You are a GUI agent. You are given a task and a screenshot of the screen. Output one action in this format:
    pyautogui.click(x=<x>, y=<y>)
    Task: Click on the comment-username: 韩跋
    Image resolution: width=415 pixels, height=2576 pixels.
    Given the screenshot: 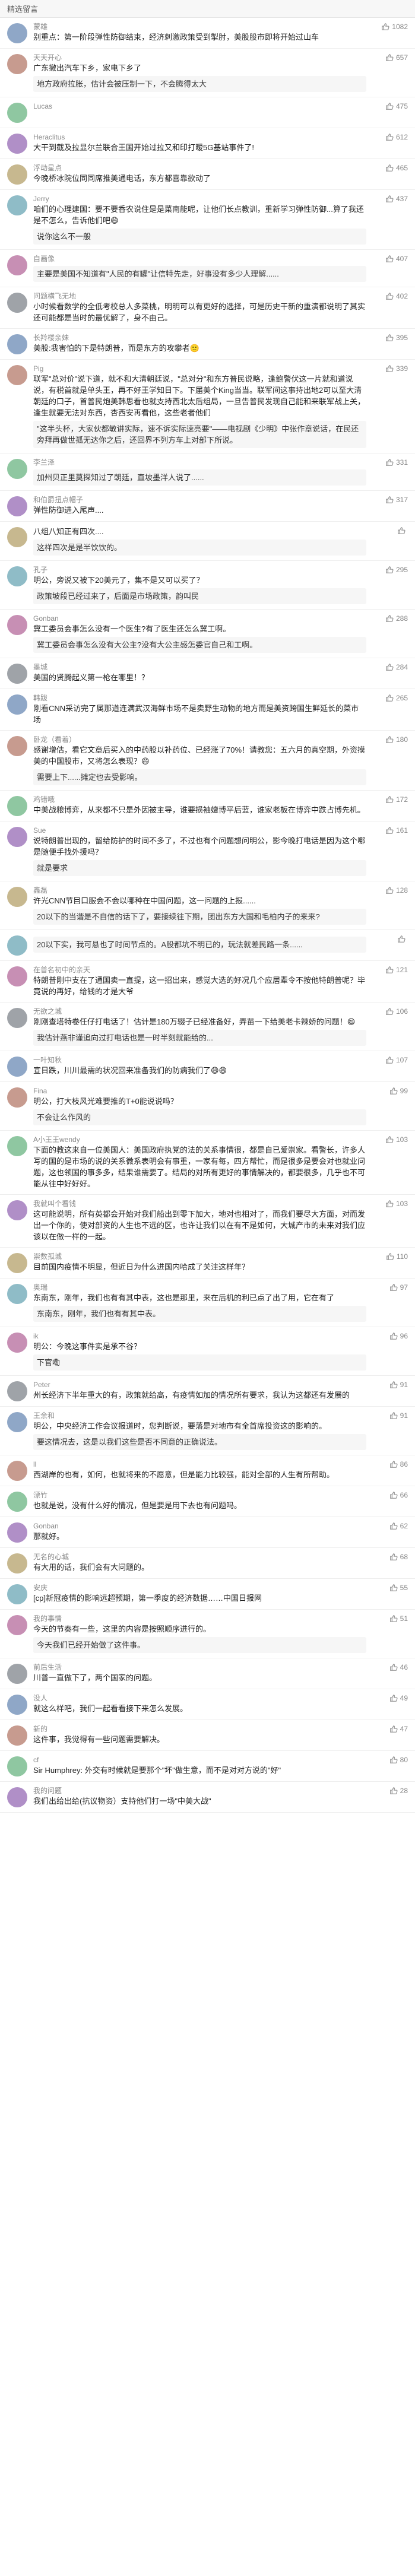 What is the action you would take?
    pyautogui.click(x=200, y=698)
    